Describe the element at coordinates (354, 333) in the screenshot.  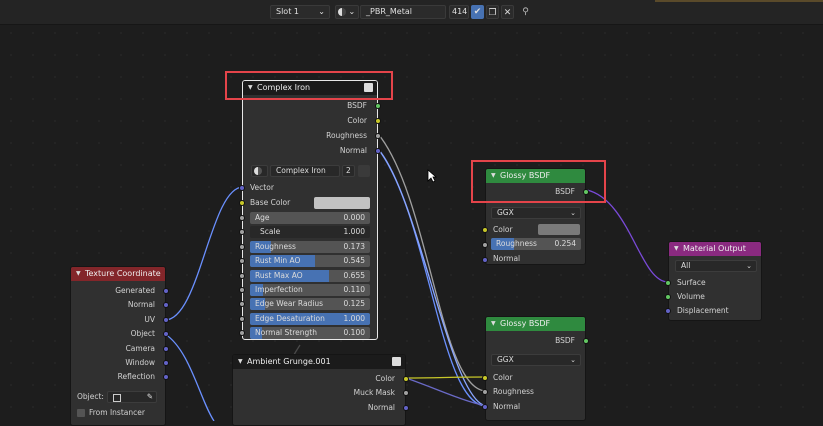
I see `param-value: 0.100` at that location.